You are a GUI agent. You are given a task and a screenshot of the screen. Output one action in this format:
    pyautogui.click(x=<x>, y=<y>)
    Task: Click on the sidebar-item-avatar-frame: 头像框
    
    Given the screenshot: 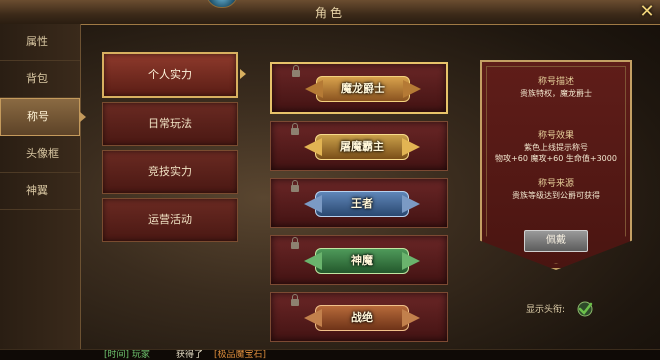 What is the action you would take?
    pyautogui.click(x=40, y=154)
    